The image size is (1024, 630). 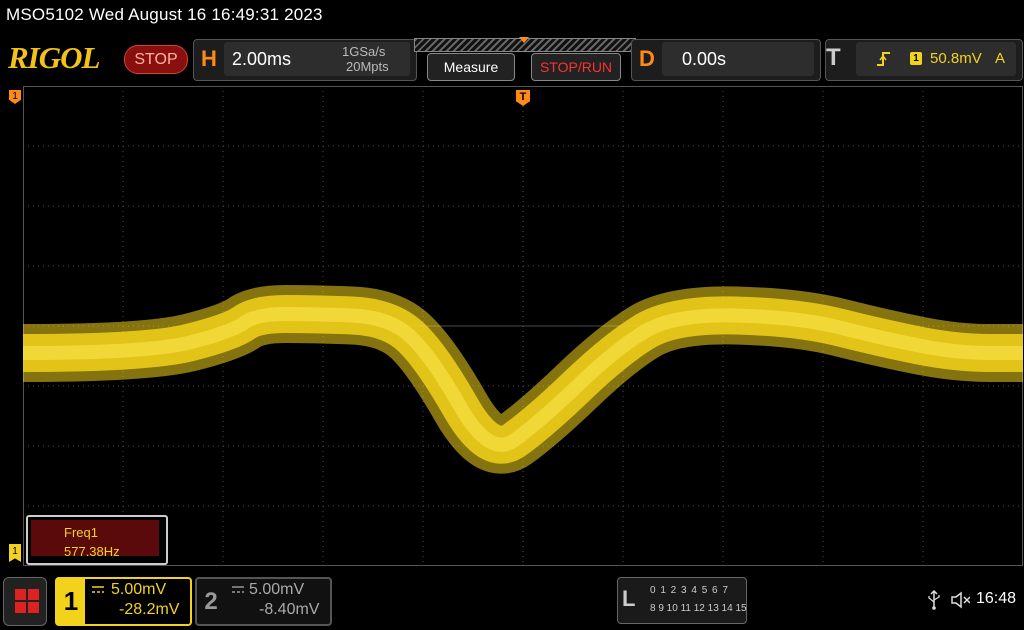 What do you see at coordinates (576, 67) in the screenshot?
I see `stop-run-button: STOP/RUN` at bounding box center [576, 67].